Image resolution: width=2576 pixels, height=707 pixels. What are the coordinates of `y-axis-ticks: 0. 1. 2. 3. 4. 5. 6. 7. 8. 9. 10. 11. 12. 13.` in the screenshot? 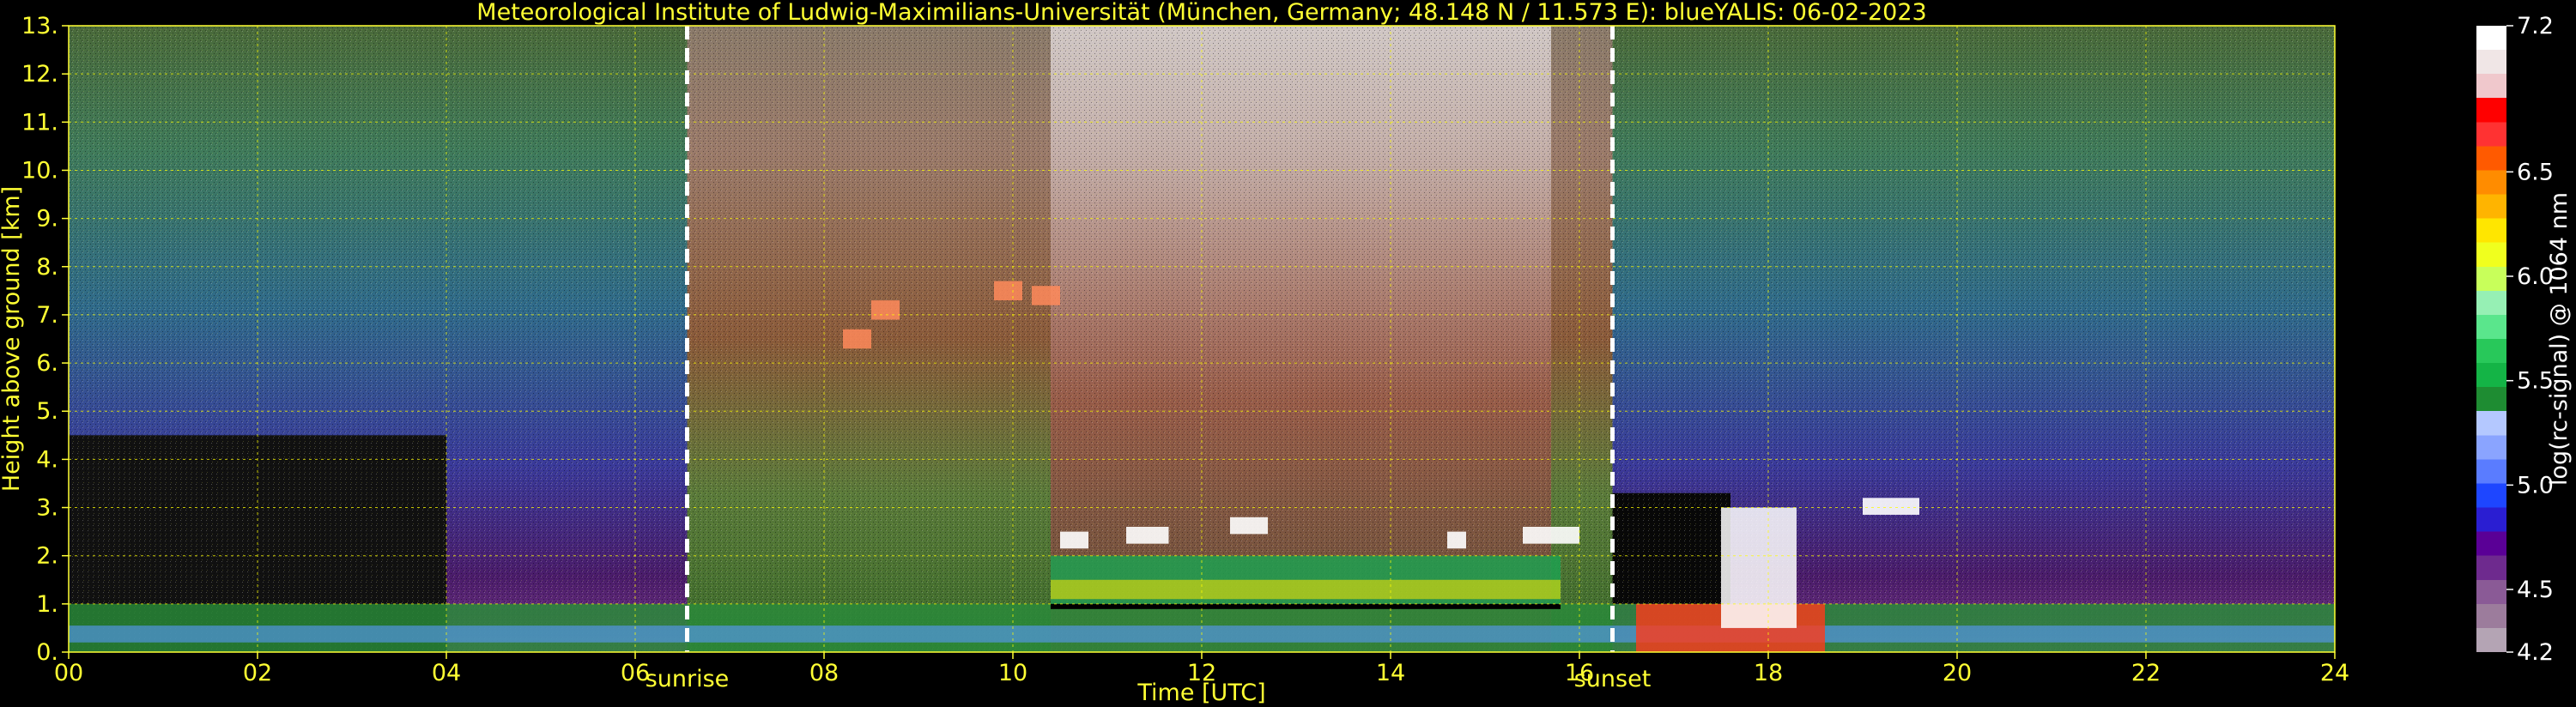 It's located at (45, 339).